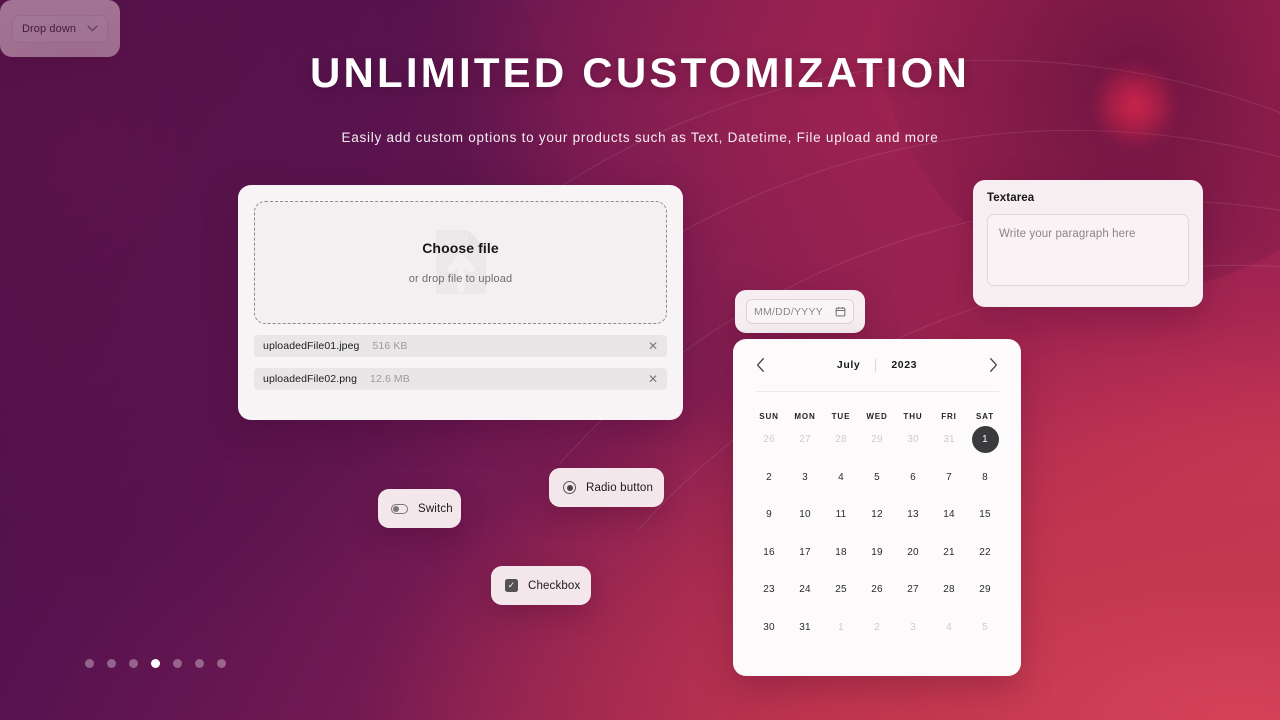 The height and width of the screenshot is (720, 1280). I want to click on calendar-day-number: 10, so click(805, 515).